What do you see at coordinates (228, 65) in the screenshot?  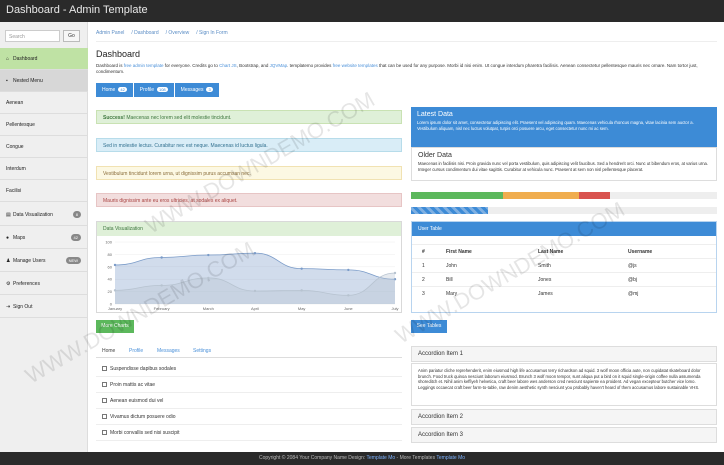 I see `desc-link: Chart JS` at bounding box center [228, 65].